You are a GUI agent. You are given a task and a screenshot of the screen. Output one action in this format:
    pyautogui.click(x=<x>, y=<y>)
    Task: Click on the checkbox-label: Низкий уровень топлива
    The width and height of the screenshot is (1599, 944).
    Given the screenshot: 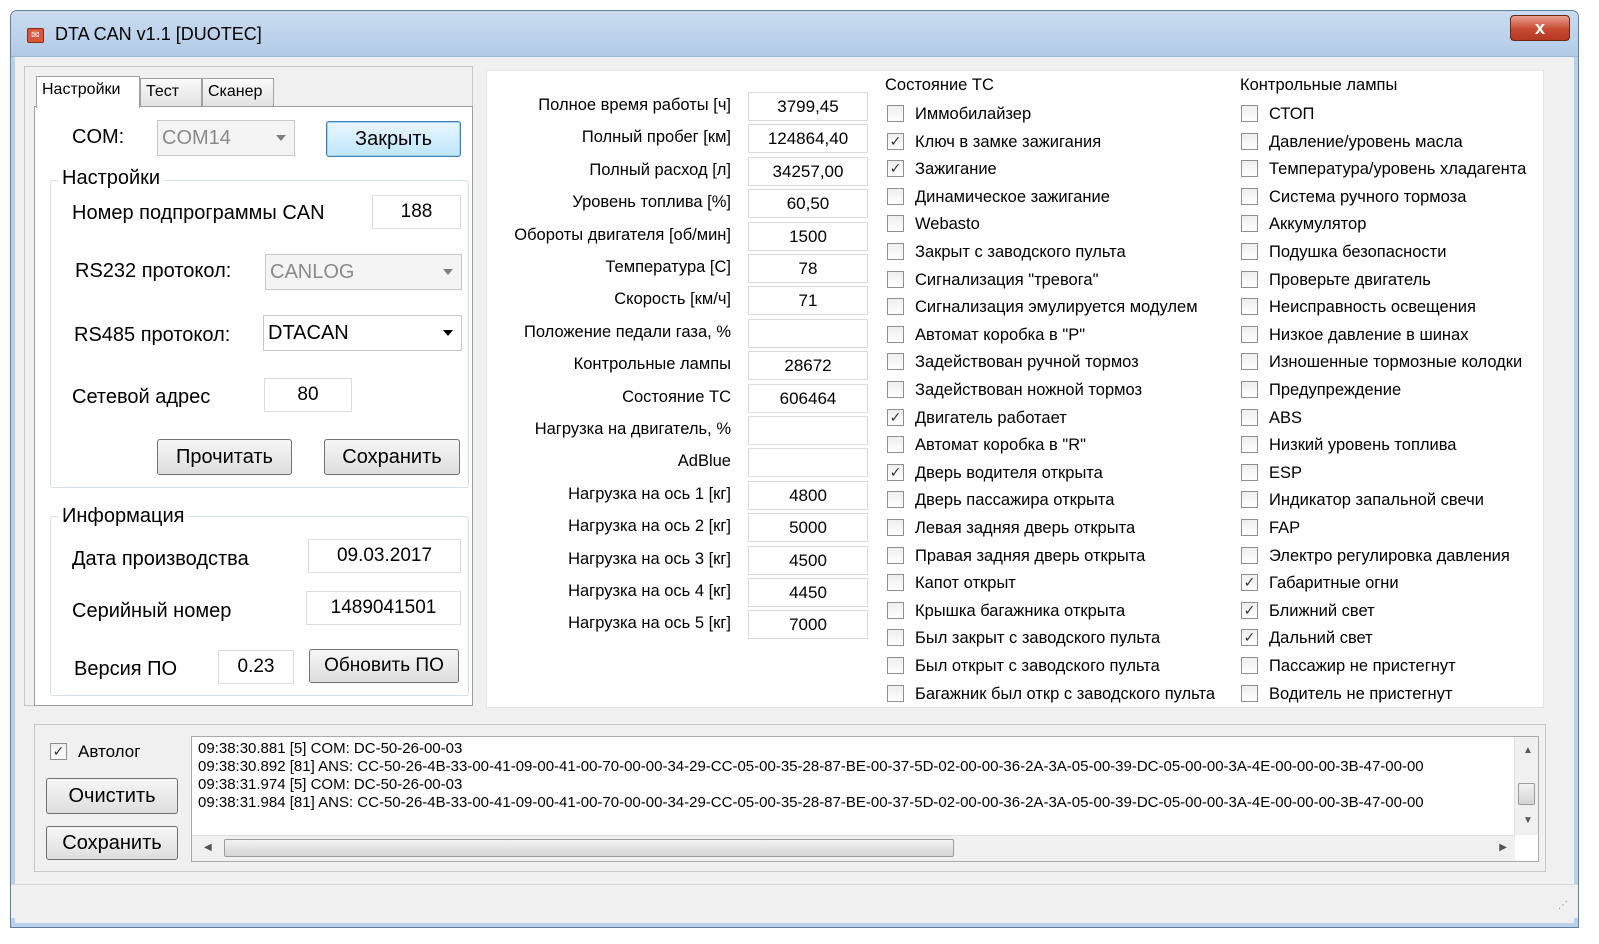 What is the action you would take?
    pyautogui.click(x=1363, y=445)
    